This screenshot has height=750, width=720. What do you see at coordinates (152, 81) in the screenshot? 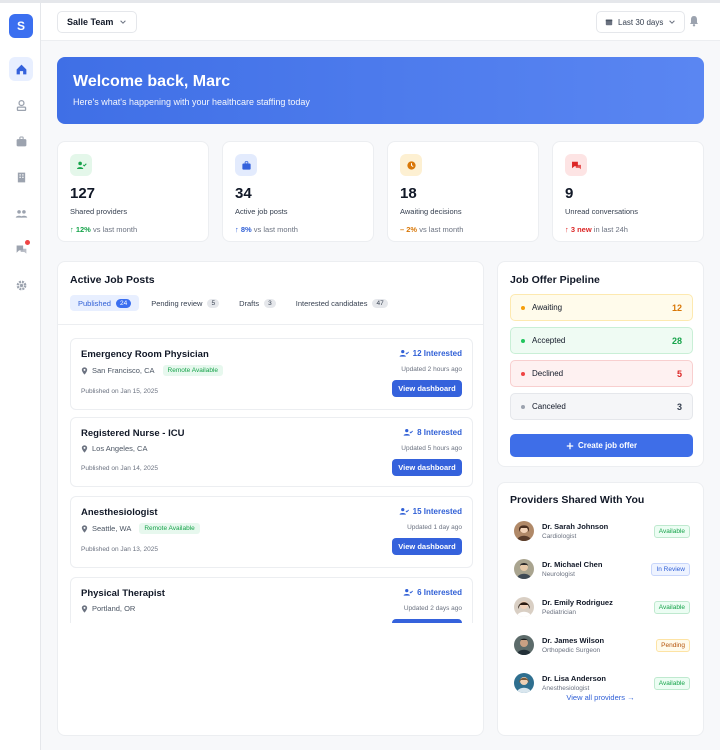
I see `welcome-title: Welcome back, Marc` at bounding box center [152, 81].